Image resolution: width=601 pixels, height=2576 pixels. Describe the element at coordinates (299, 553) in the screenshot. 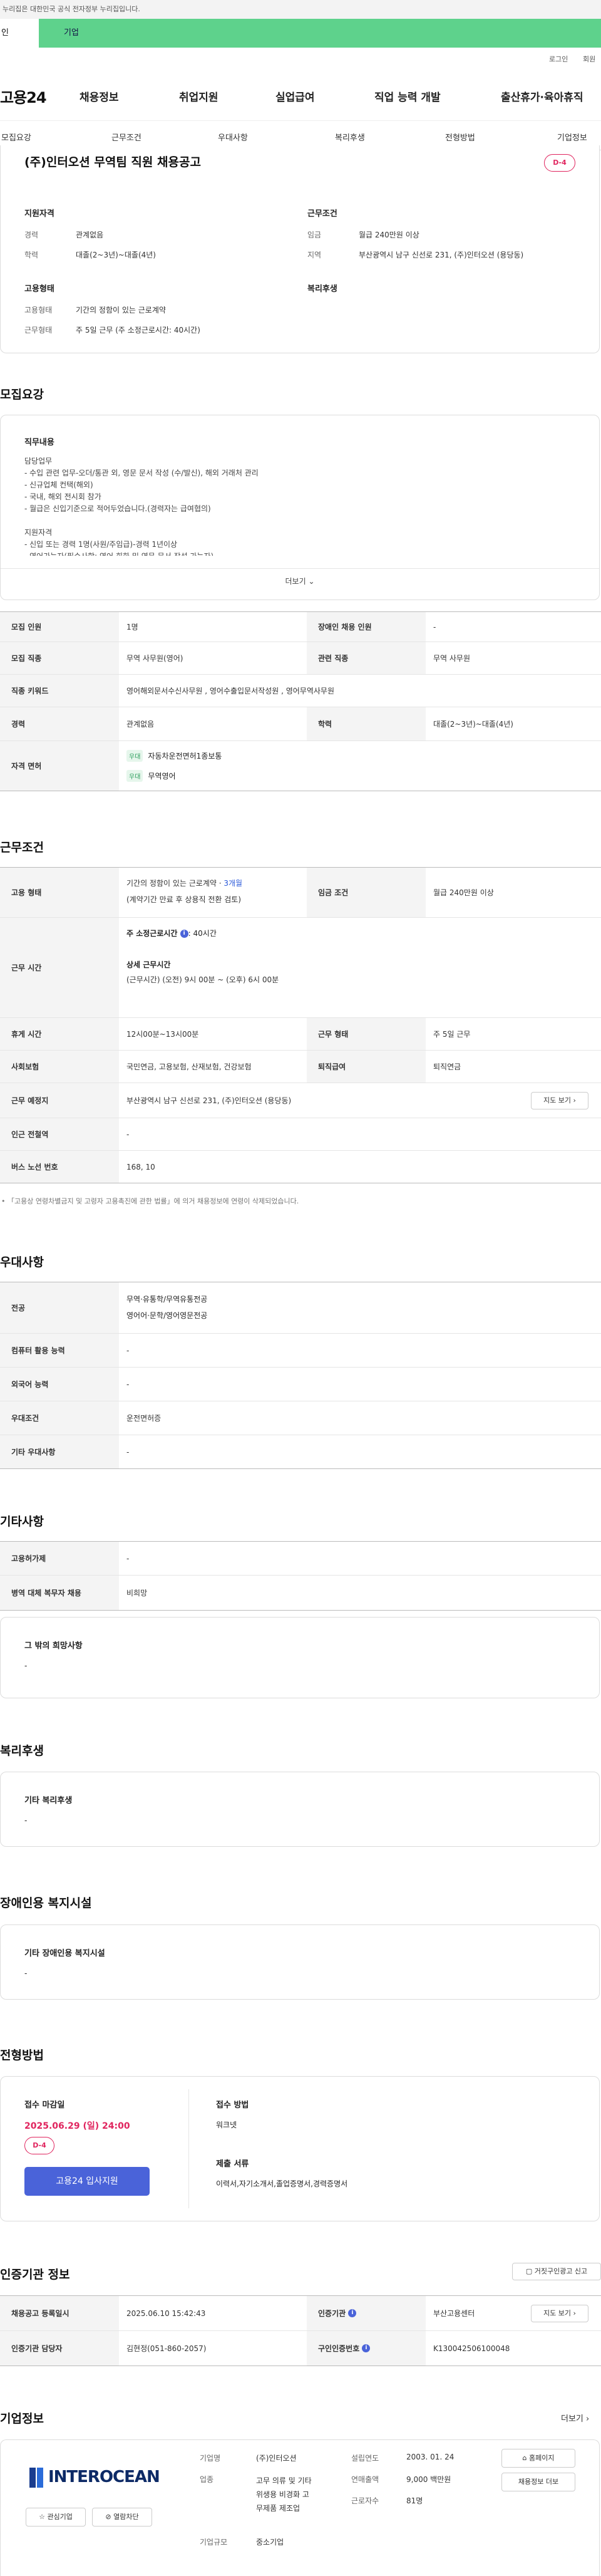

I see `job-line: - 영어가능자(필수사항: 영어 회화 및 영문 문서 작성 가능자)` at that location.